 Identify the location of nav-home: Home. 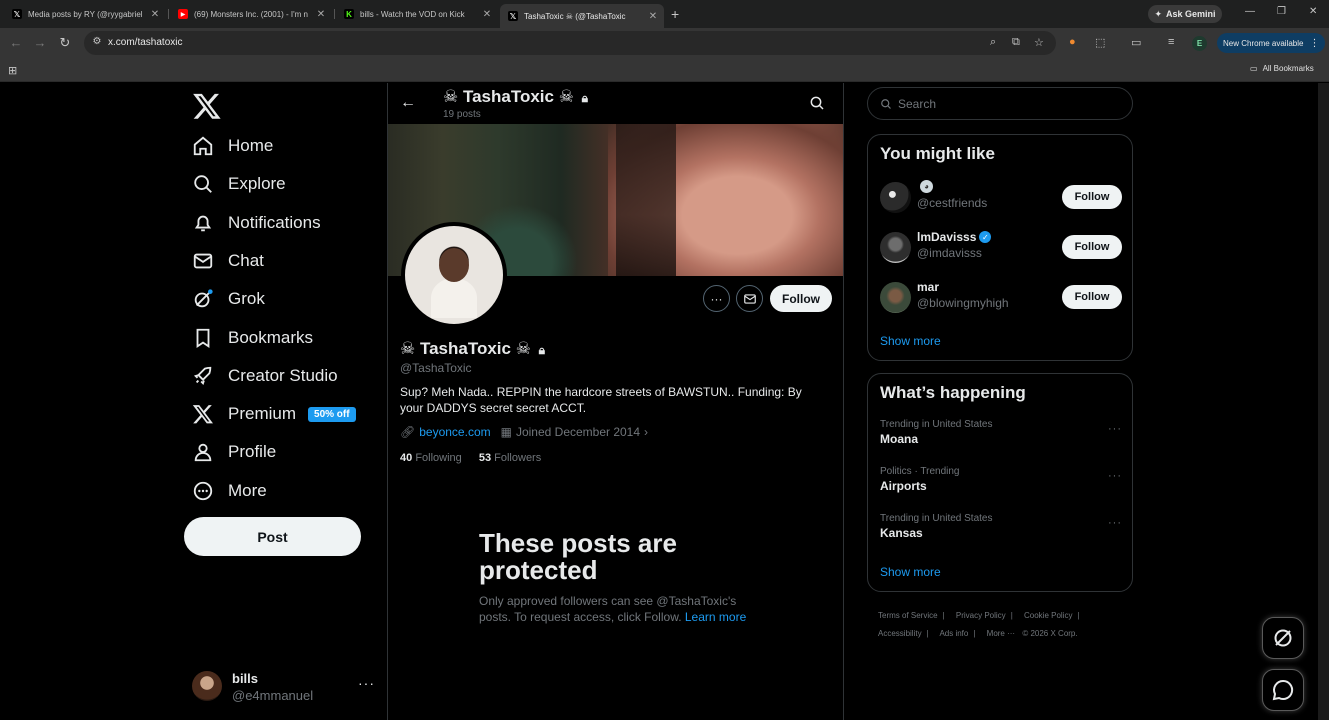
(232, 146).